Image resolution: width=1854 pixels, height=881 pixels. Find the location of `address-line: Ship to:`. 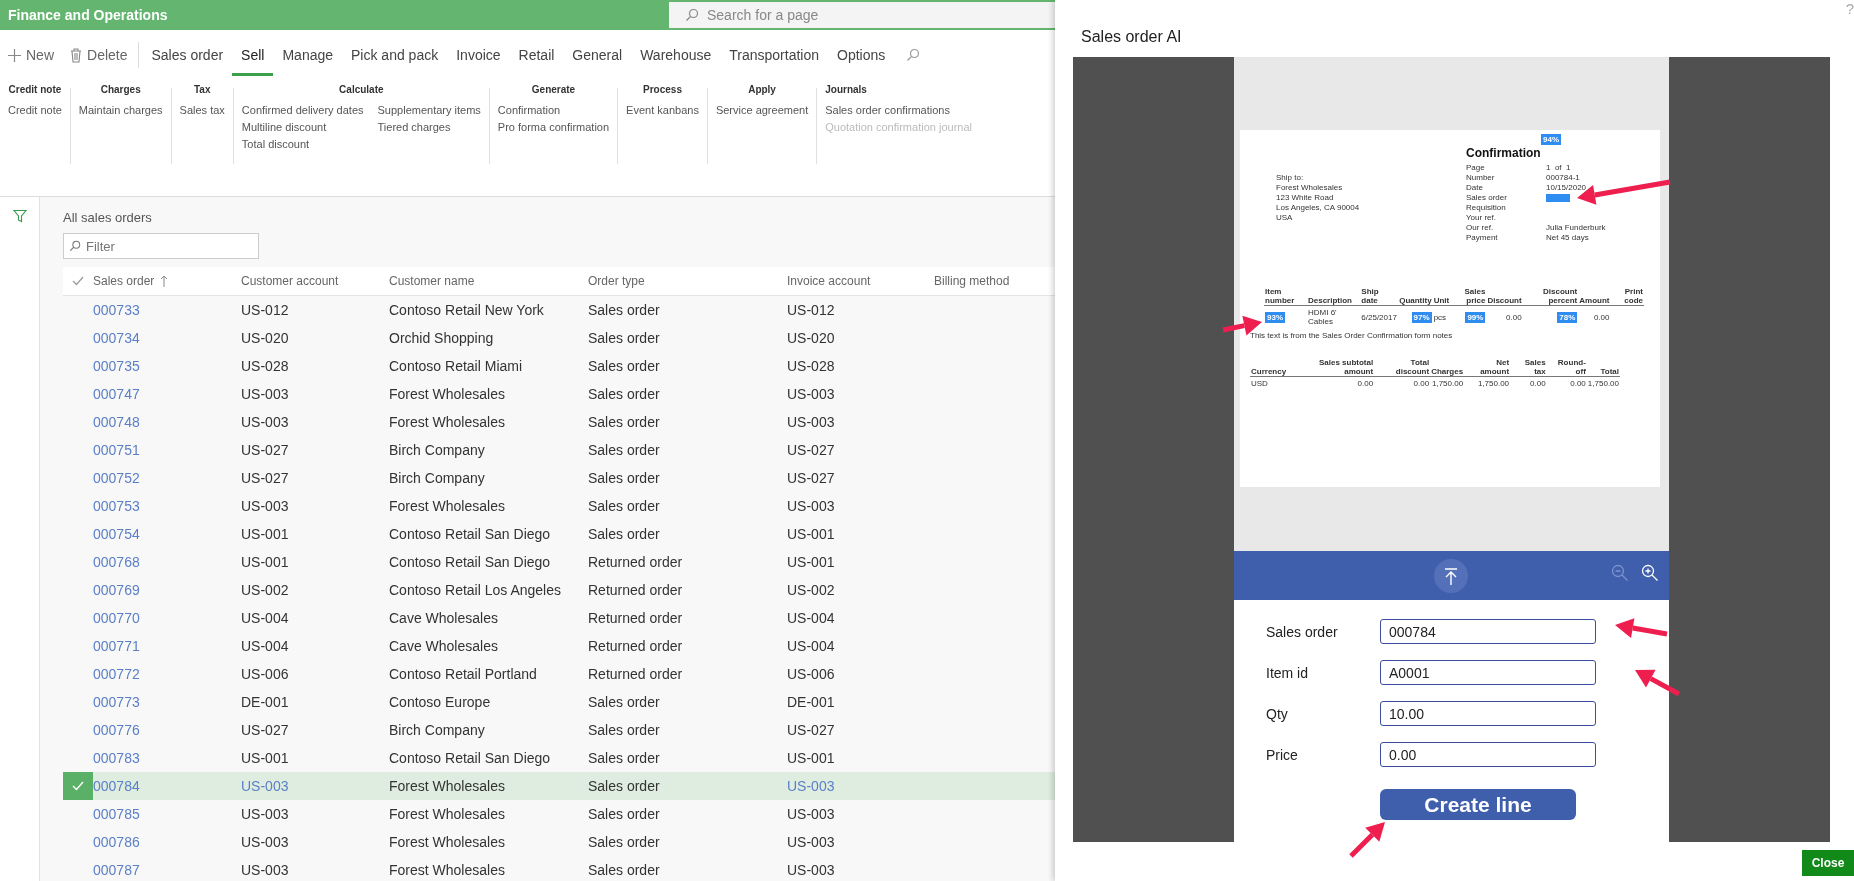

address-line: Ship to: is located at coordinates (1290, 178).